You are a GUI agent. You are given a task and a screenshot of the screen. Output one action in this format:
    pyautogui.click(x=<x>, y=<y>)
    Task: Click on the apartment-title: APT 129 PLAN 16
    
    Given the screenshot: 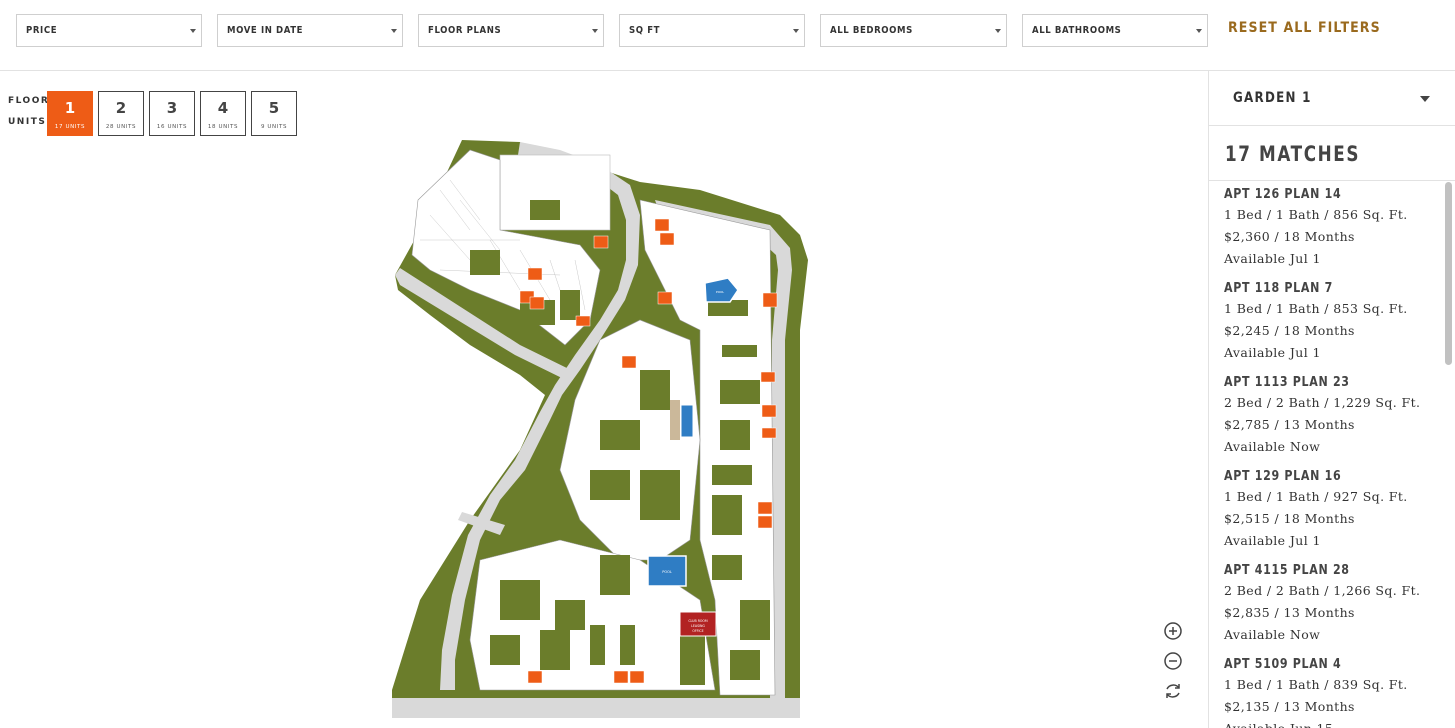 What is the action you would take?
    pyautogui.click(x=1283, y=476)
    